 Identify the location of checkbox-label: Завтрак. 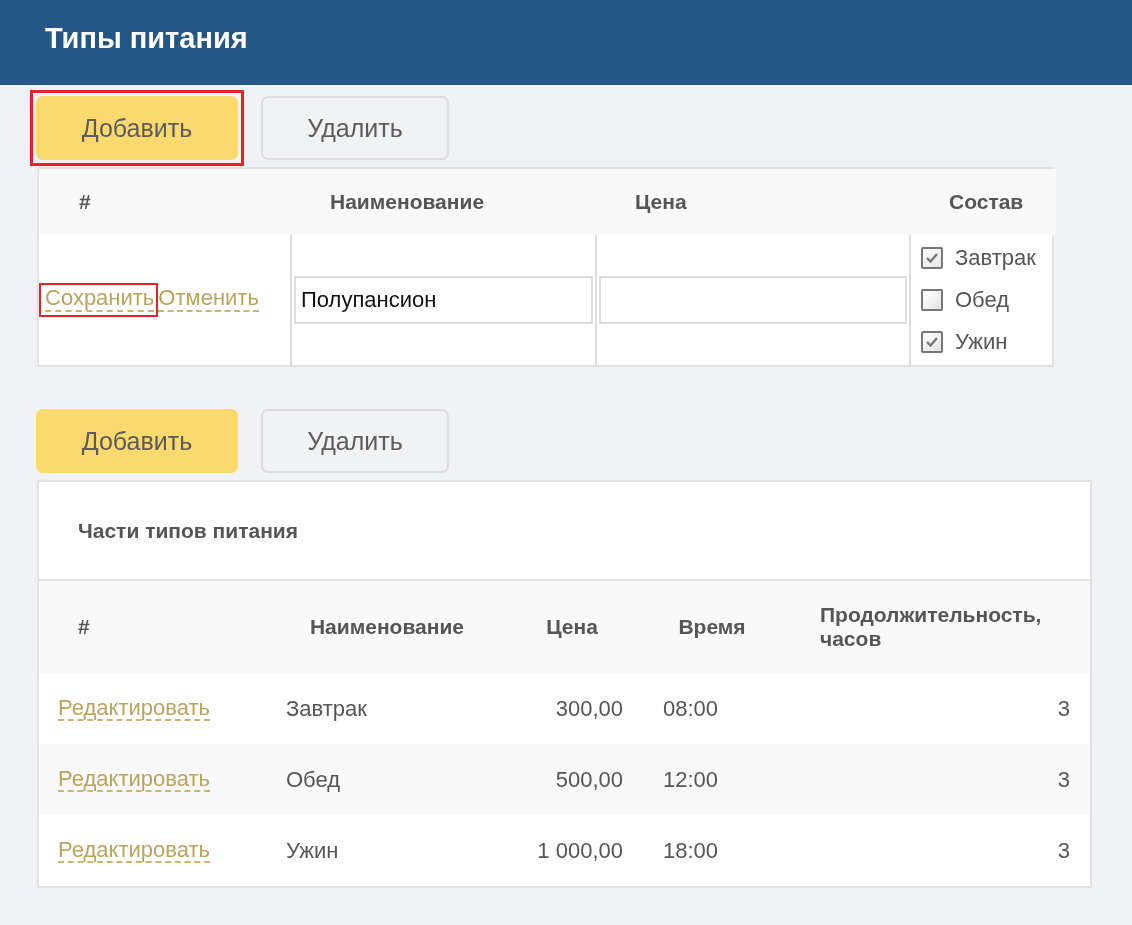
(995, 258).